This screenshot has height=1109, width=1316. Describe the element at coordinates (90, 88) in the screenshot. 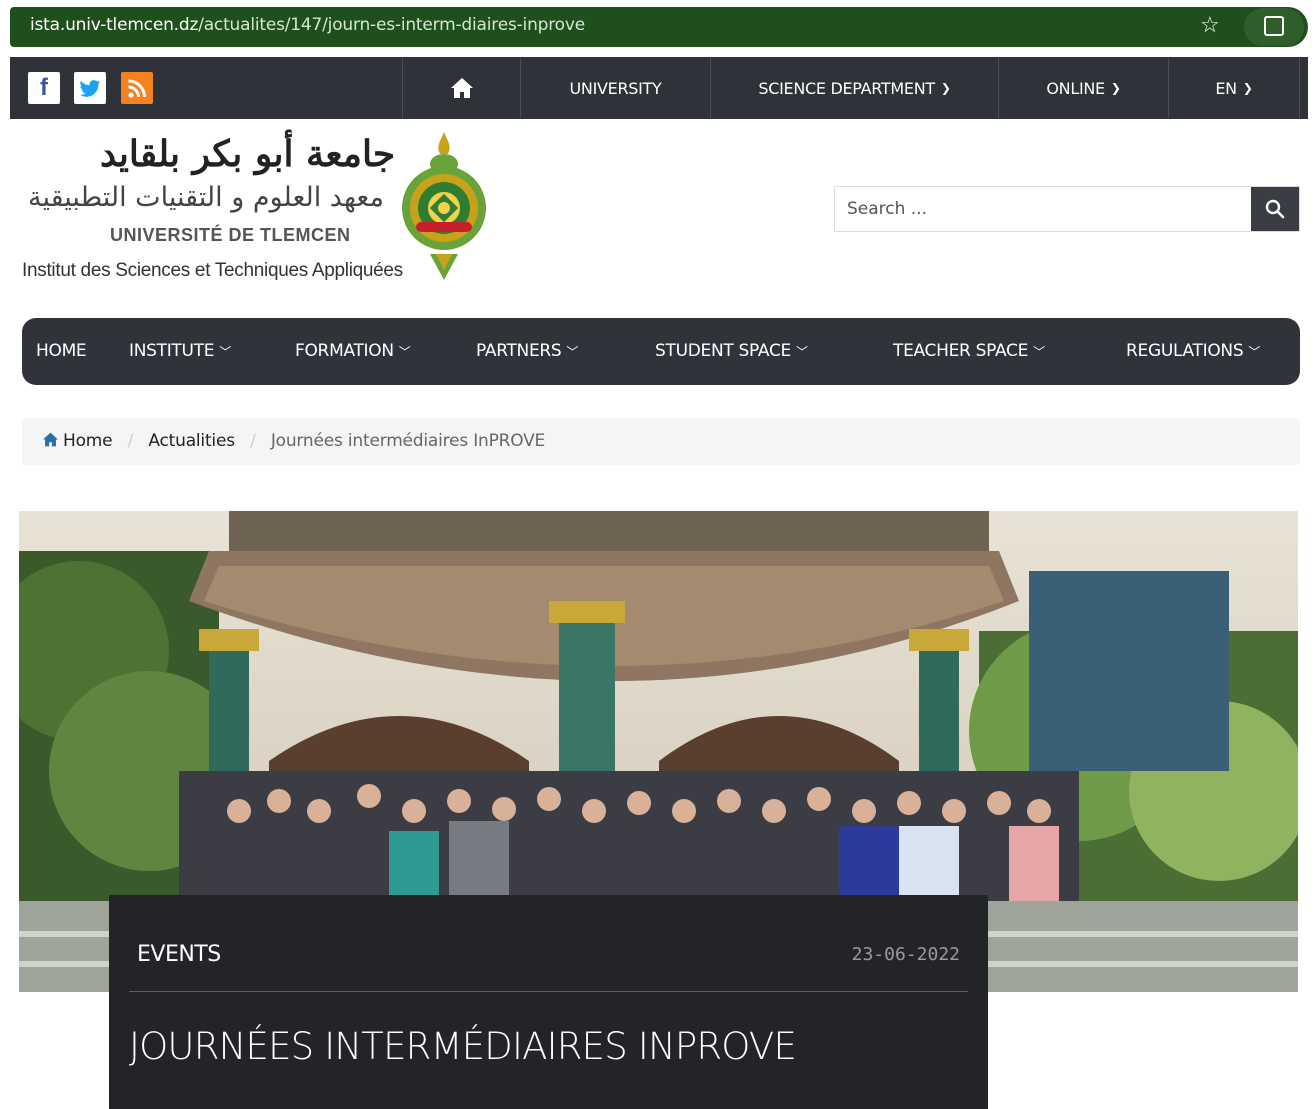

I see `twitter-icon` at that location.